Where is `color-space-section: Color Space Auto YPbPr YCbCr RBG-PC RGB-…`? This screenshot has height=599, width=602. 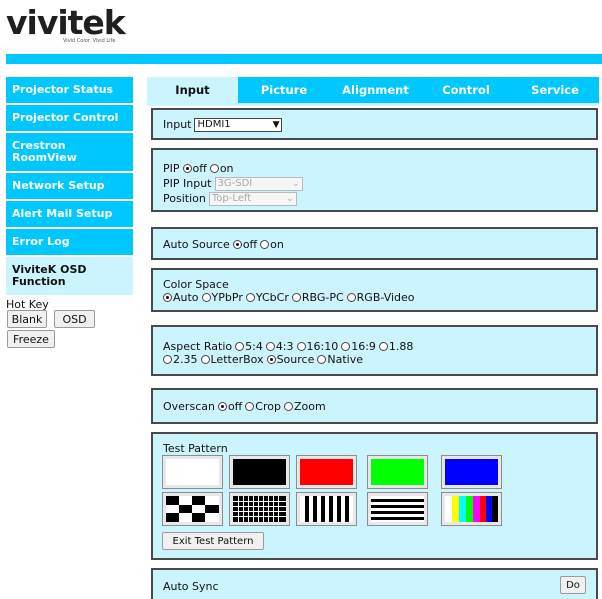
color-space-section: Color Space Auto YPbPr YCbCr RBG-PC RGB-… is located at coordinates (374, 290).